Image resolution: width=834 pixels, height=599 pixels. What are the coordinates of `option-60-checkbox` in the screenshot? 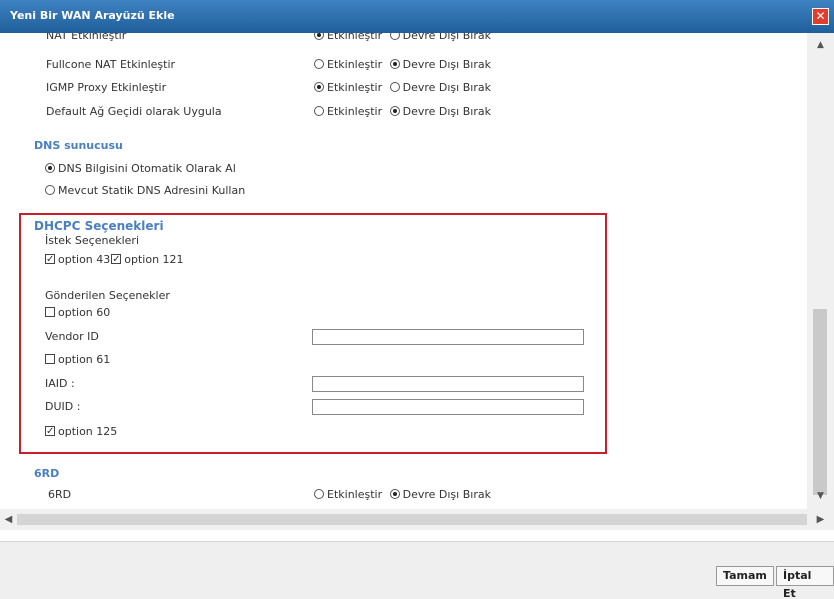 It's located at (50, 312).